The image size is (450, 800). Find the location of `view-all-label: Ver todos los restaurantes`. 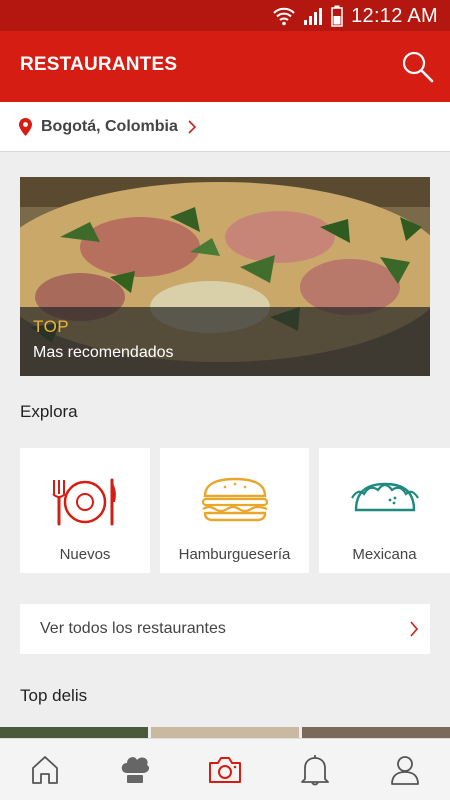

view-all-label: Ver todos los restaurantes is located at coordinates (133, 628).